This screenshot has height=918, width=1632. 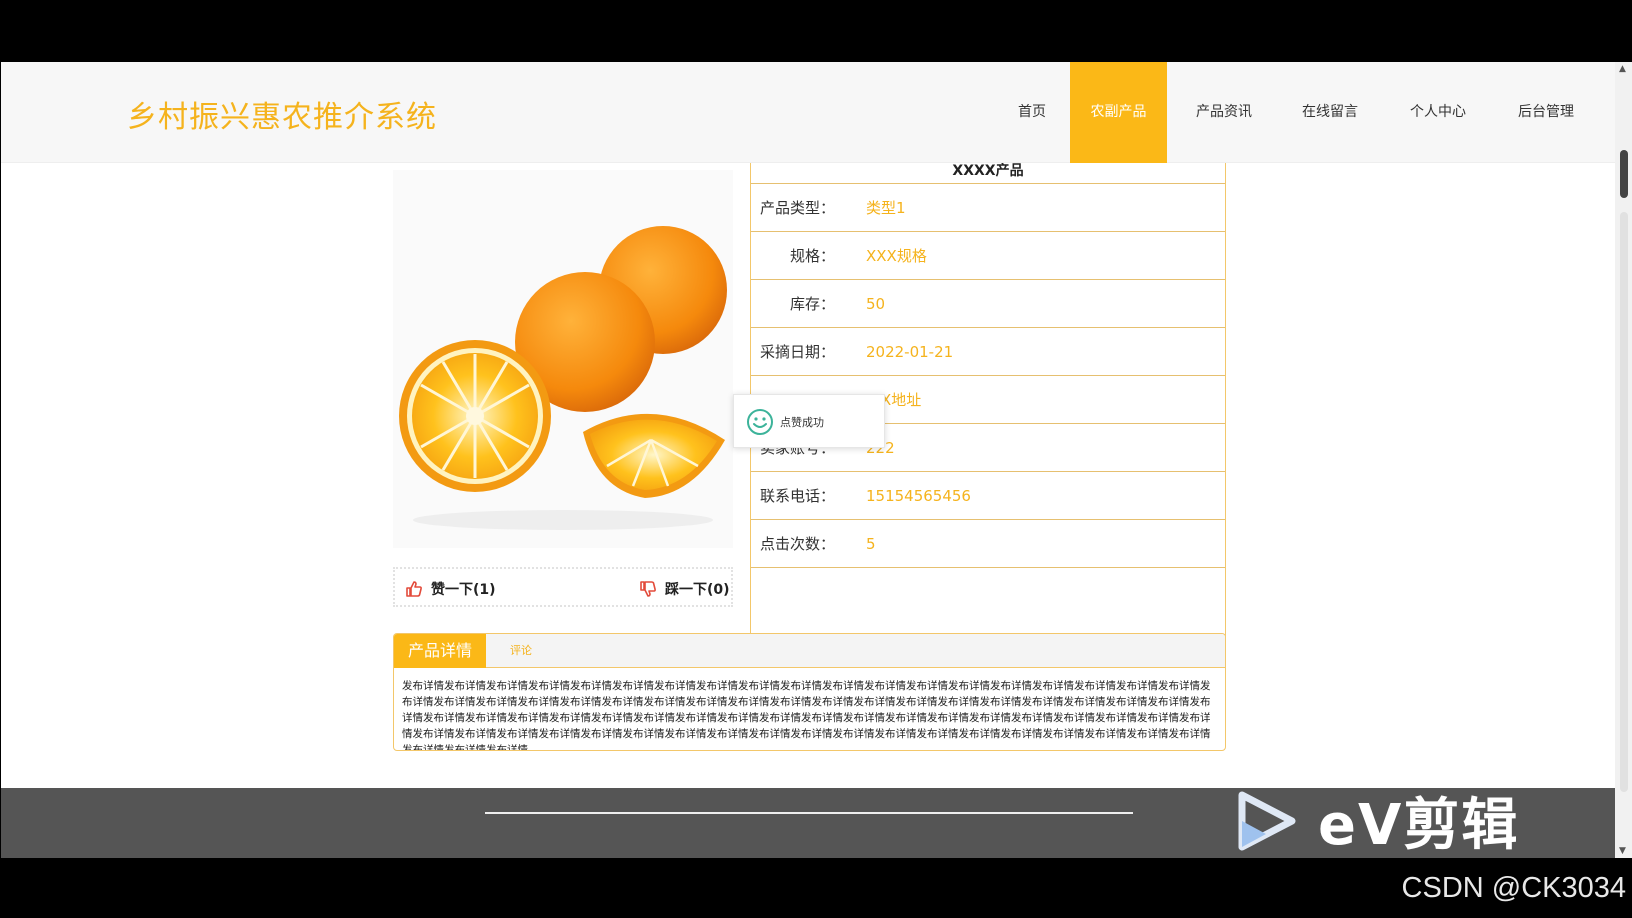 What do you see at coordinates (697, 590) in the screenshot?
I see `dislike-count: 踩一下(0)` at bounding box center [697, 590].